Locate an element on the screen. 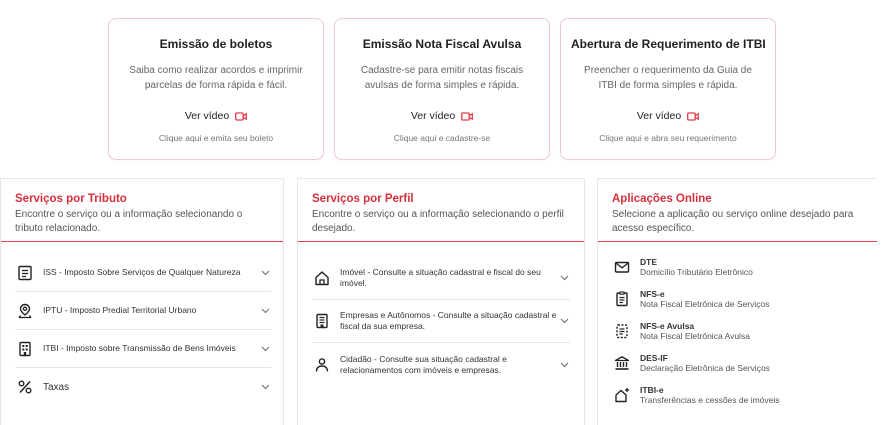  bank-icon is located at coordinates (622, 363).